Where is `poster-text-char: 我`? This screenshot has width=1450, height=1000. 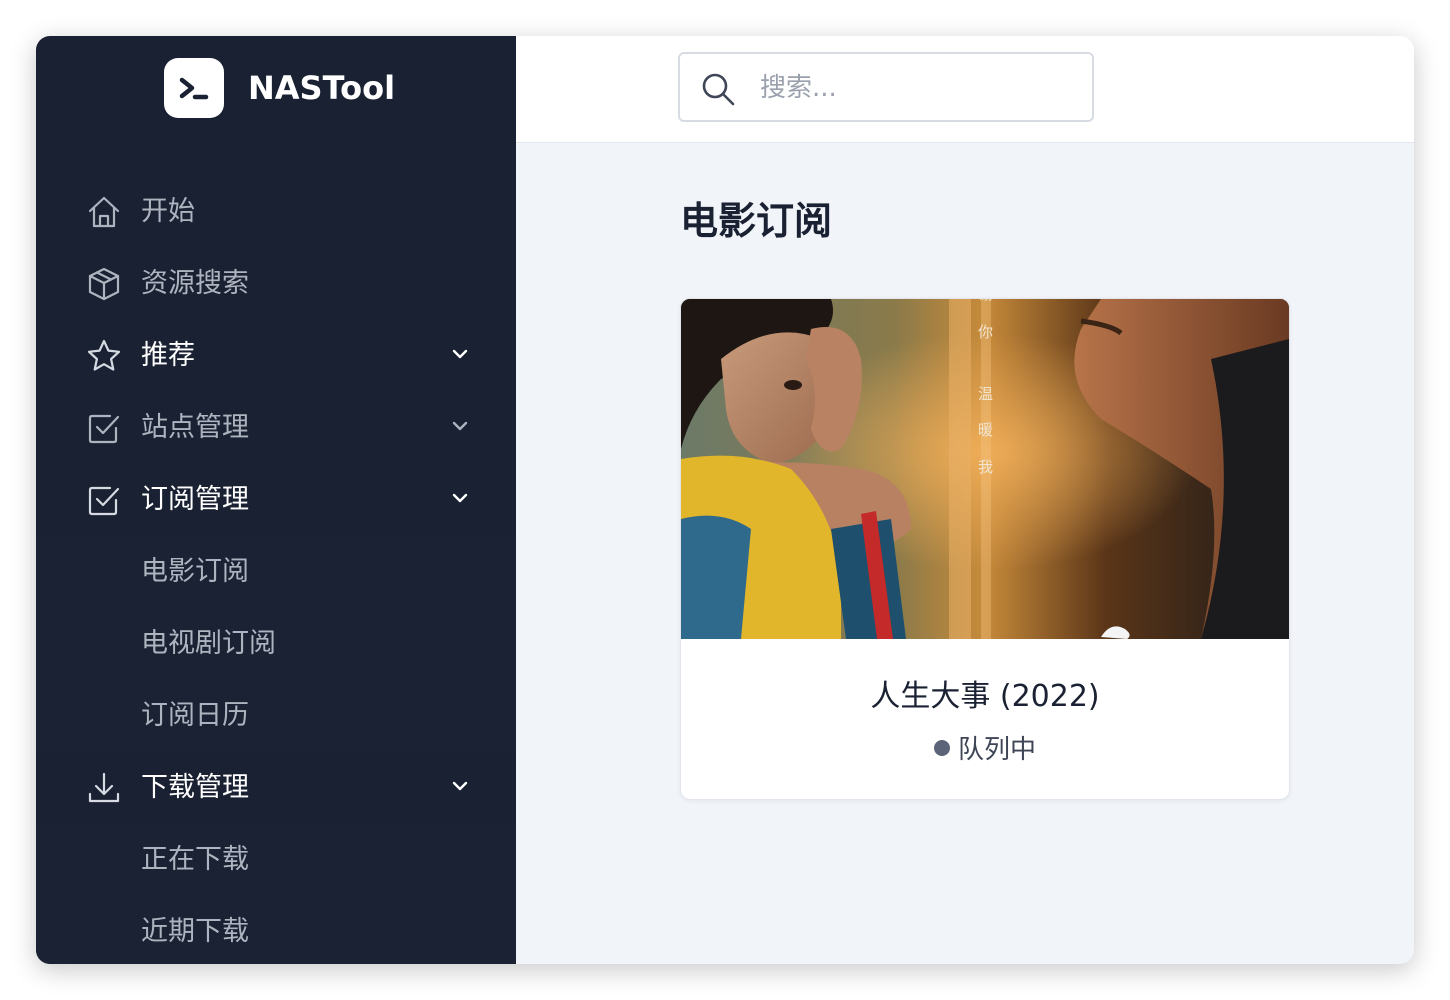 poster-text-char: 我 is located at coordinates (985, 467).